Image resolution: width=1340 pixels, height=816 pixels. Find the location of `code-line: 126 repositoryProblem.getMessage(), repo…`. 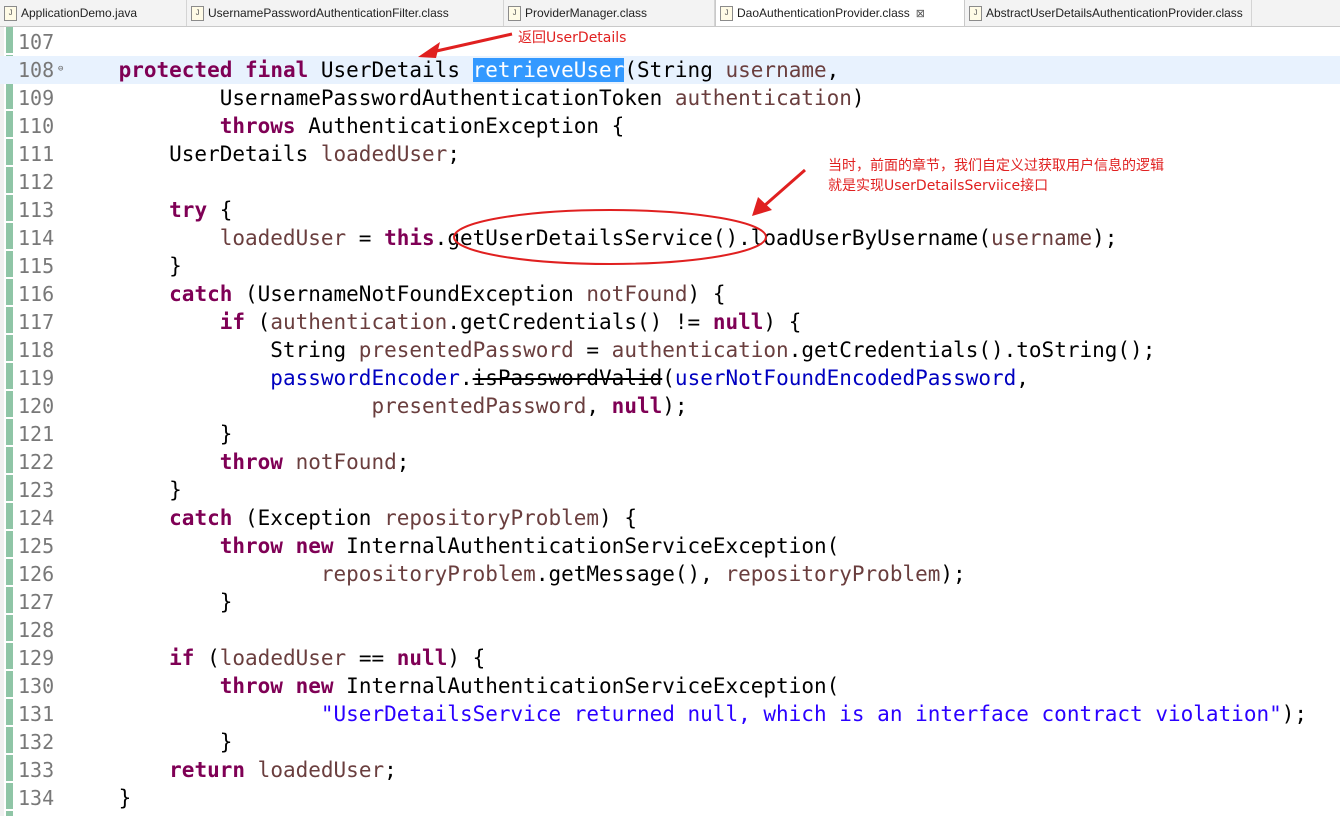

code-line: 126 repositoryProblem.getMessage(), repo… is located at coordinates (670, 574).